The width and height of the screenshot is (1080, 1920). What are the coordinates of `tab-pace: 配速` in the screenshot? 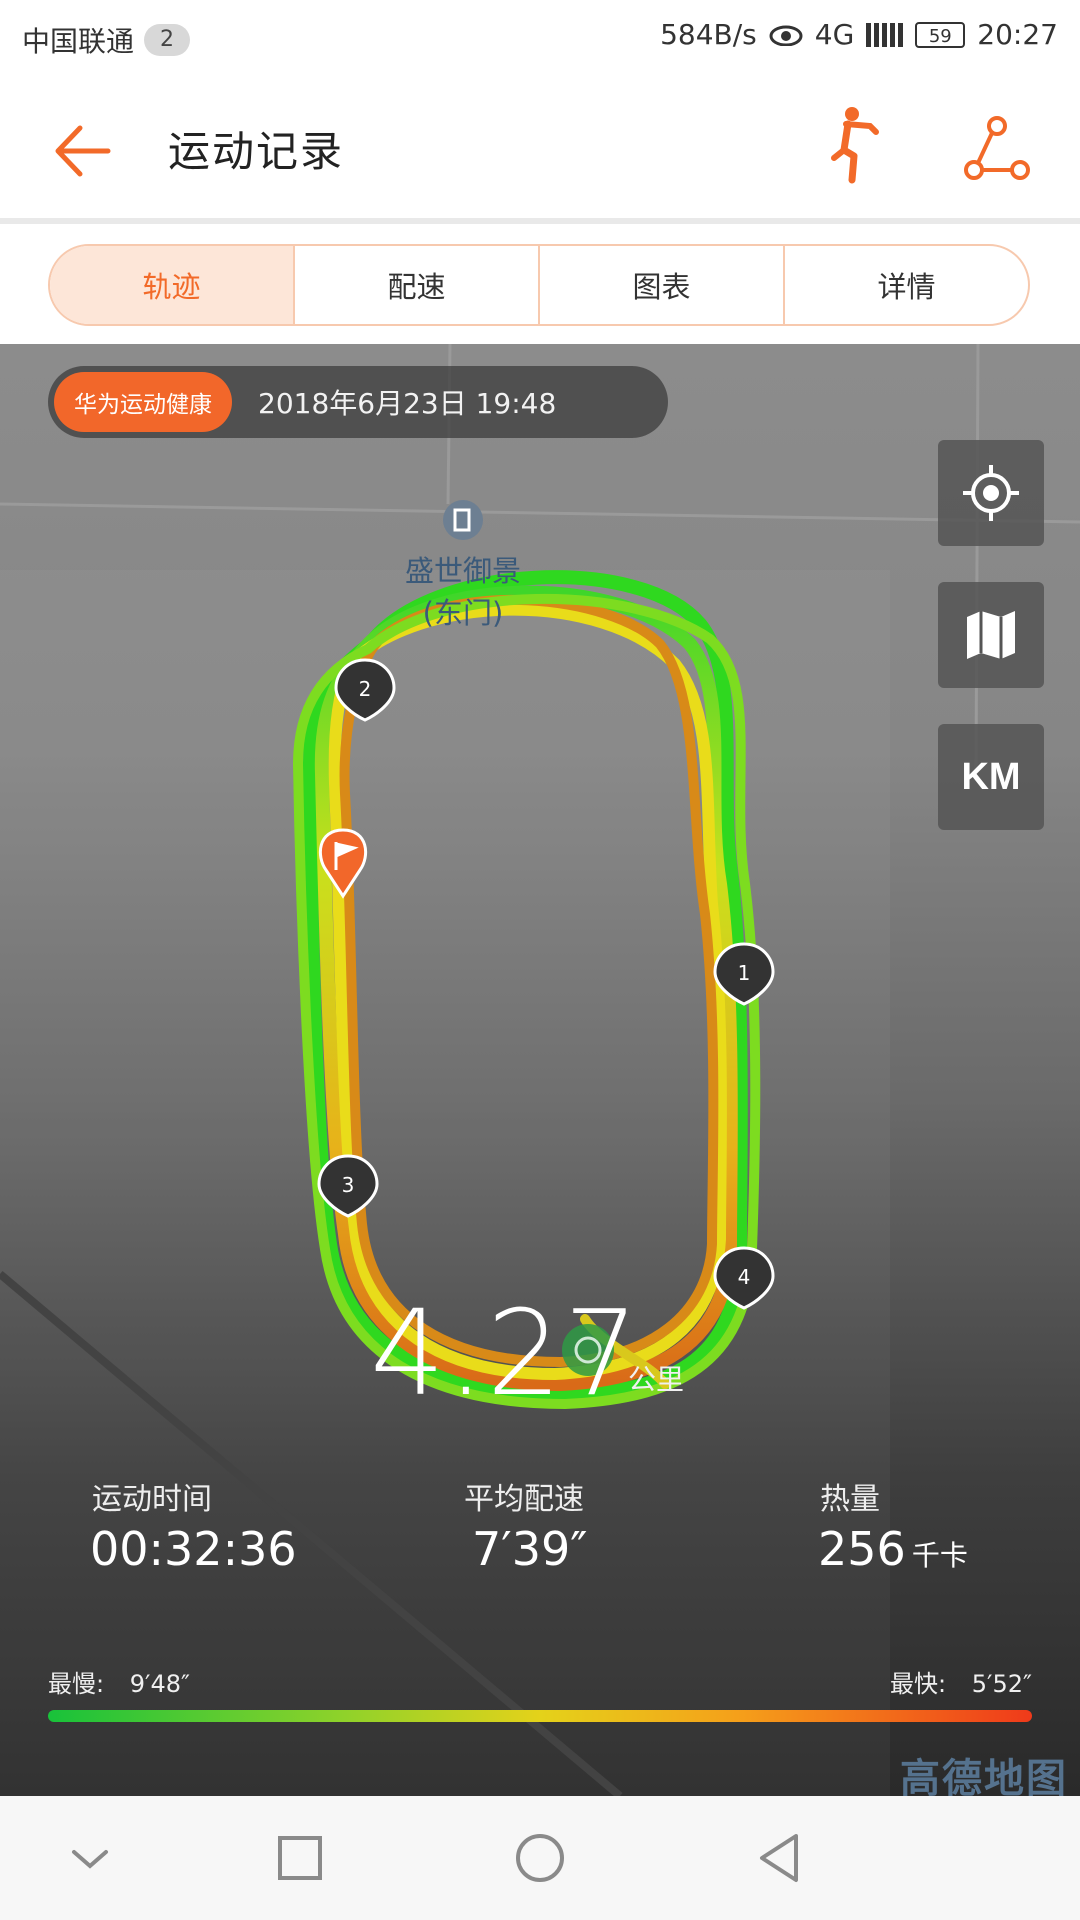 It's located at (415, 285).